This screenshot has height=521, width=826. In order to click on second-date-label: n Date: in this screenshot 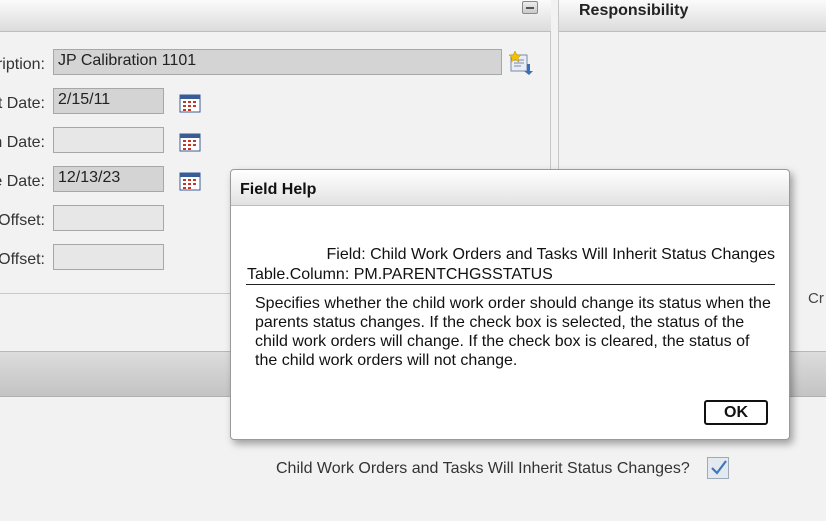, I will do `click(22, 142)`.